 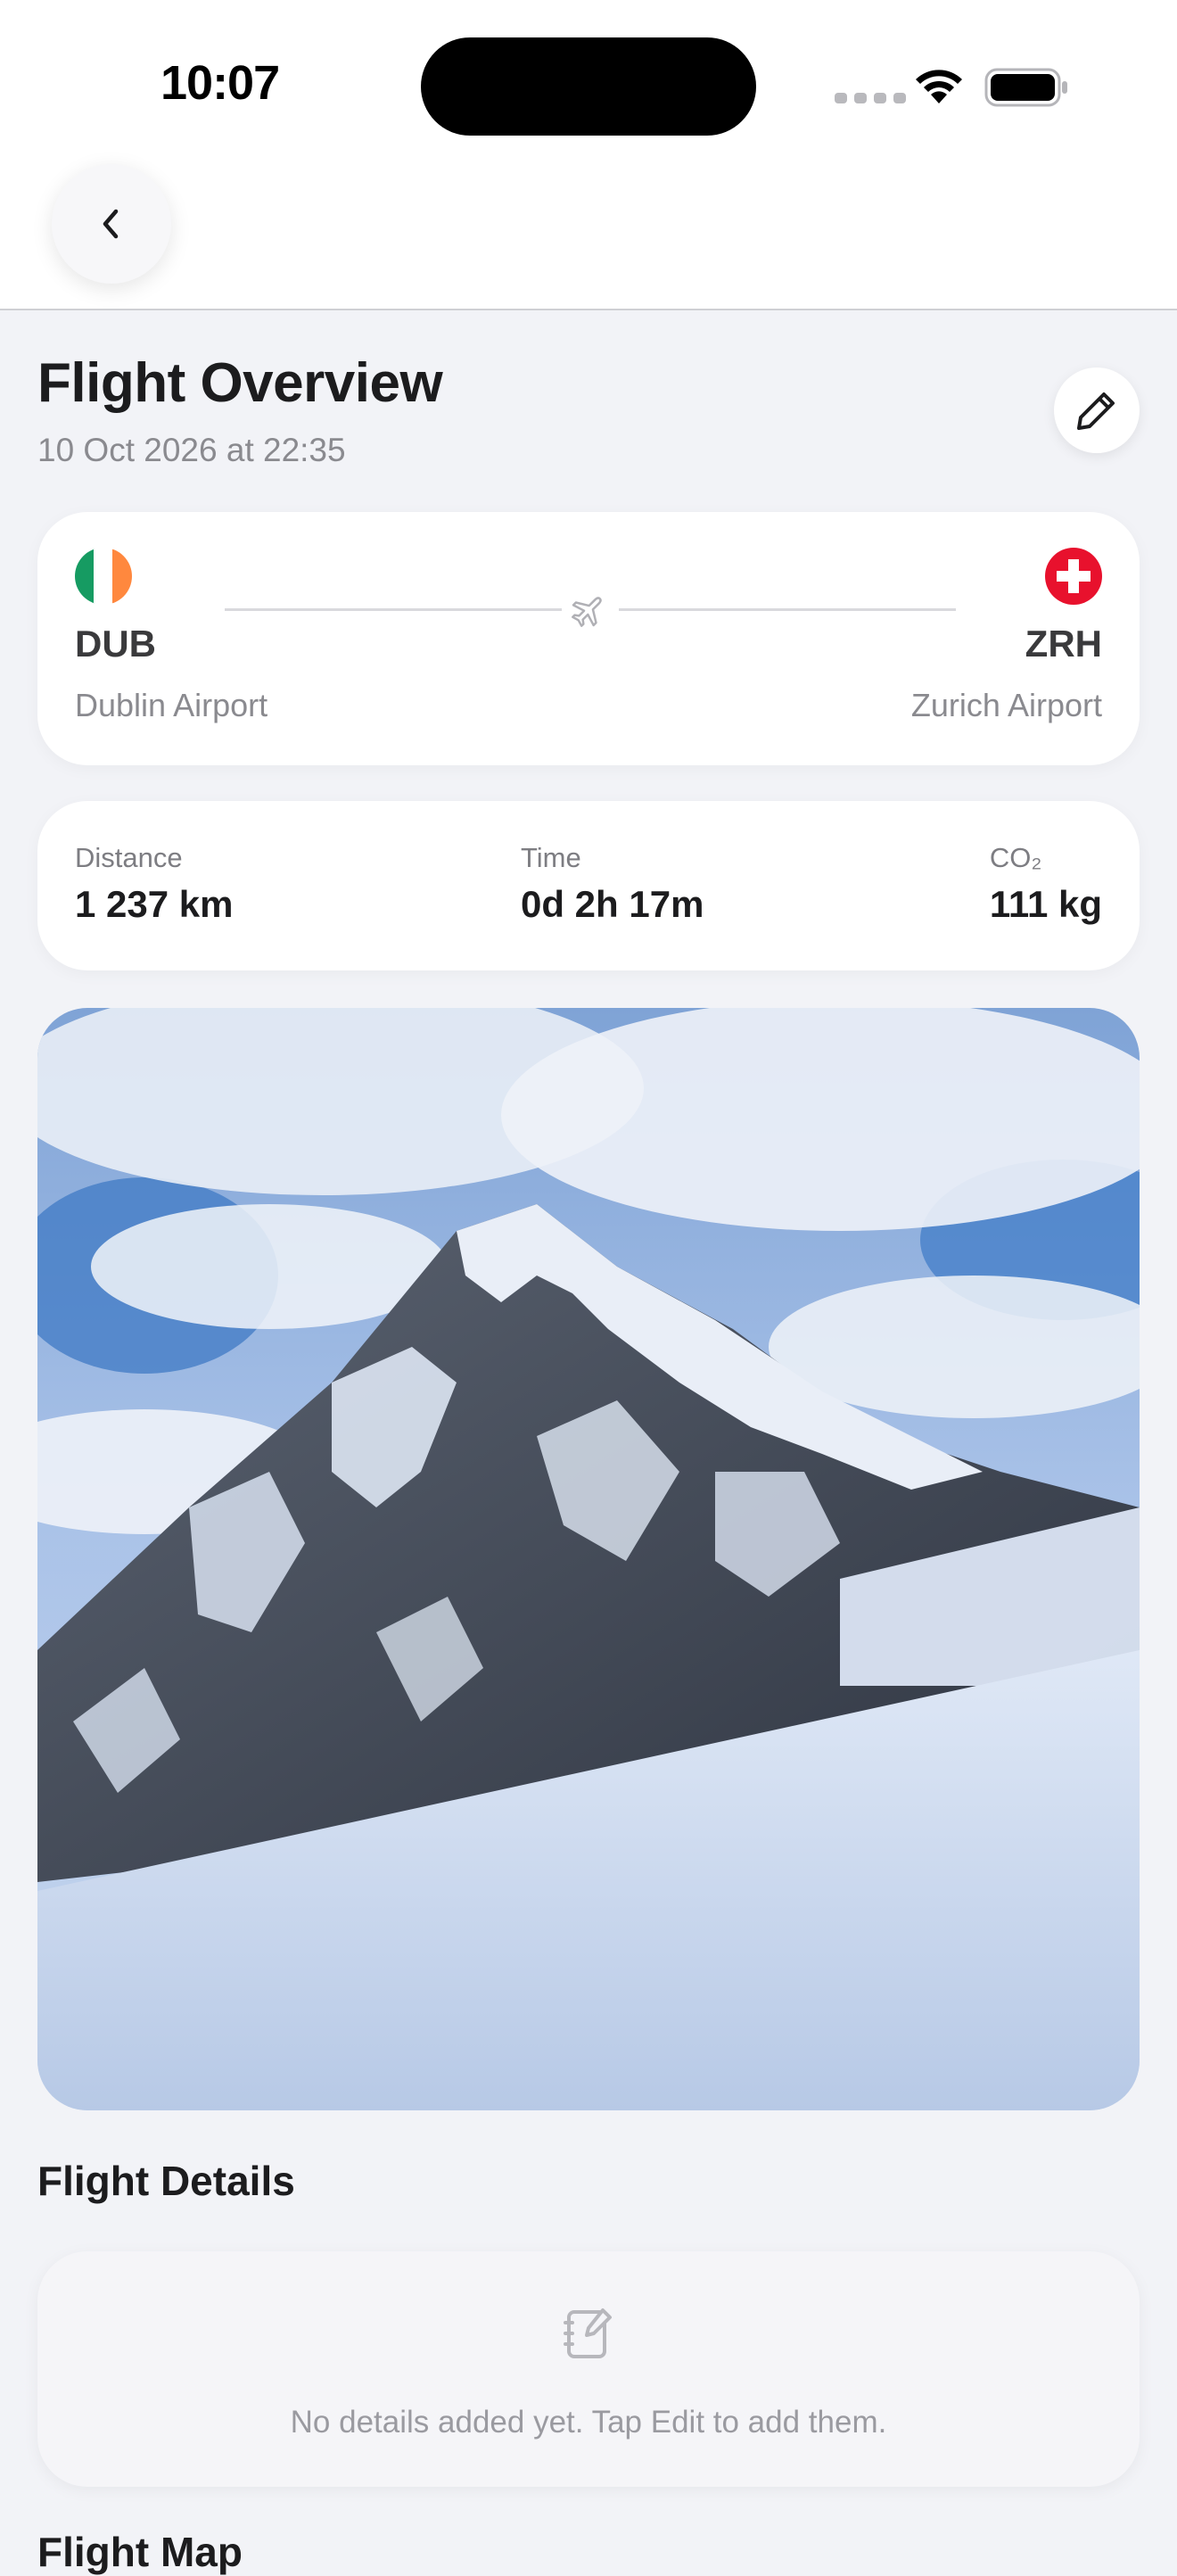 I want to click on battery-icon, so click(x=1025, y=88).